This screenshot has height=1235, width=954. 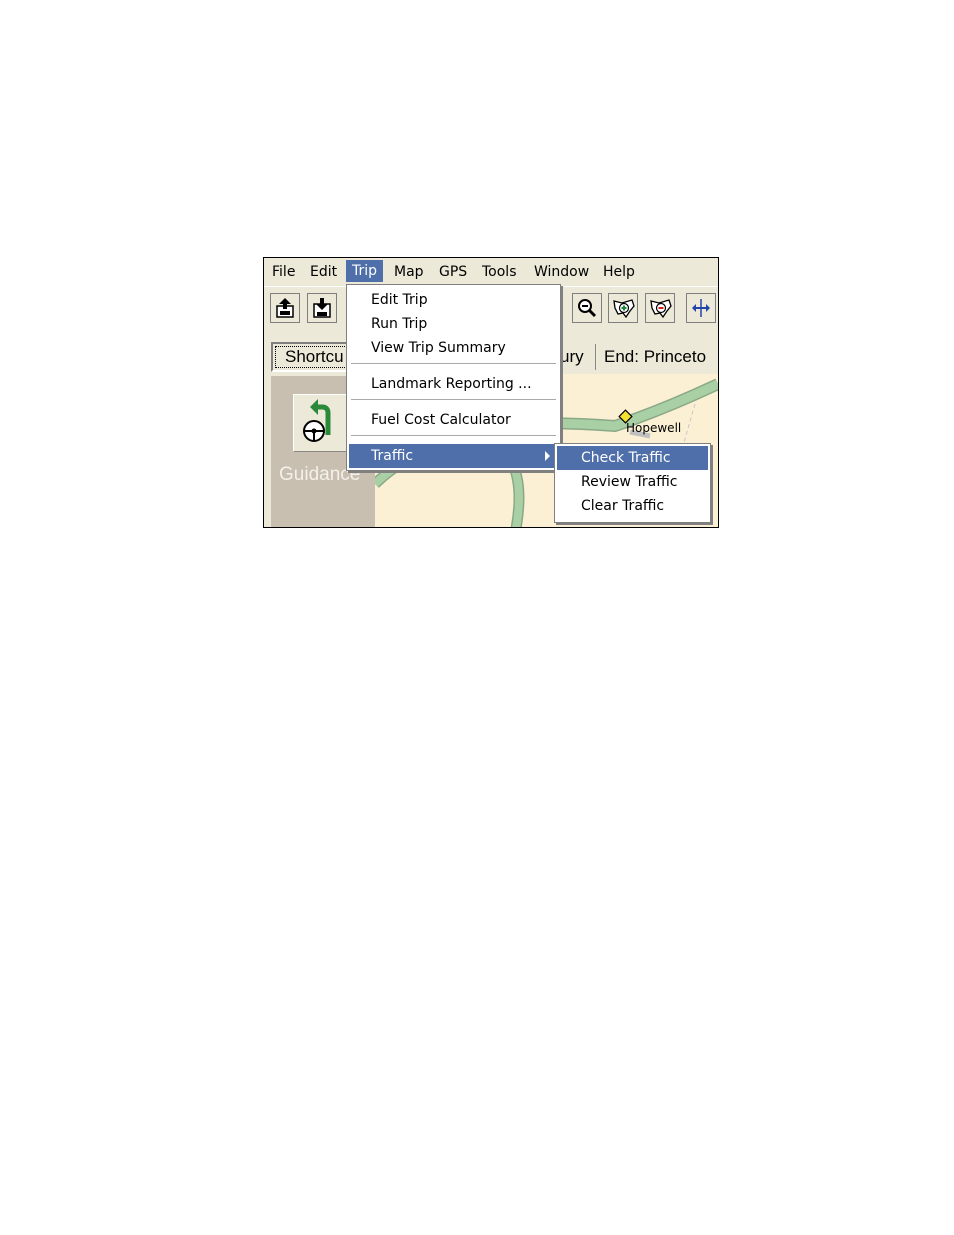 I want to click on upload-icon, so click(x=285, y=308).